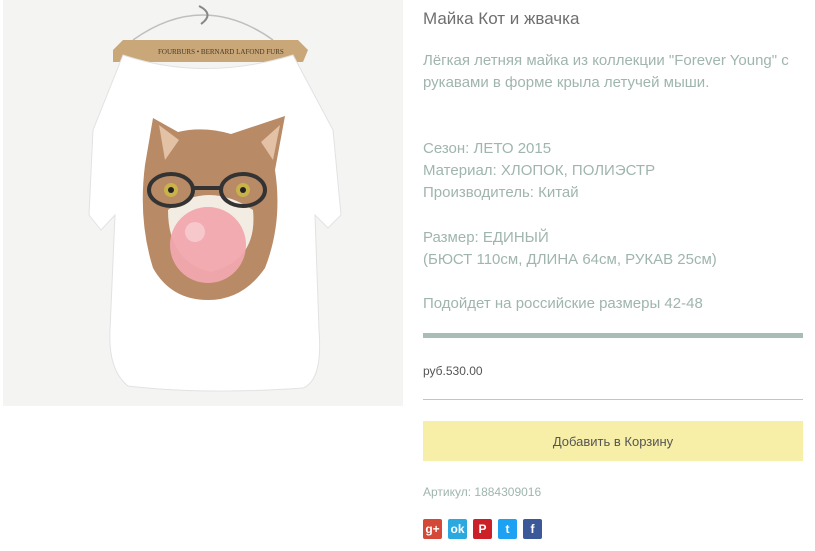 Image resolution: width=815 pixels, height=551 pixels. I want to click on sku-text: Артикул: 1884309016, so click(482, 492).